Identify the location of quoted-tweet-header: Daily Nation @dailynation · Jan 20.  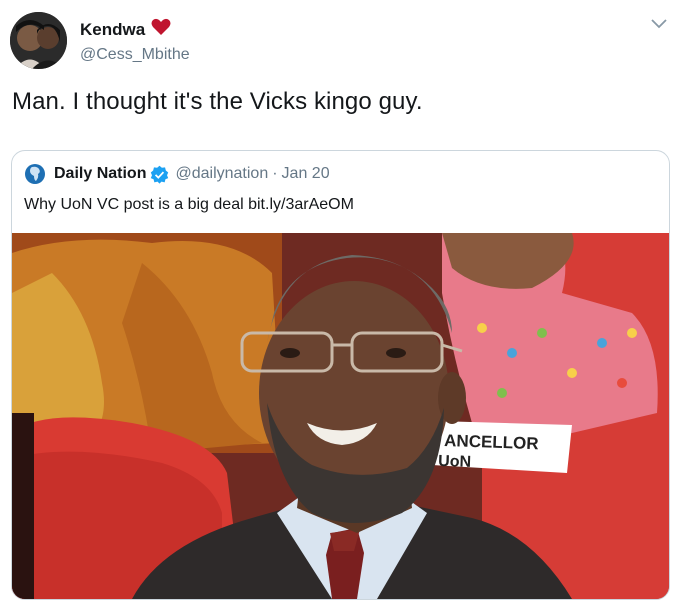
(177, 174).